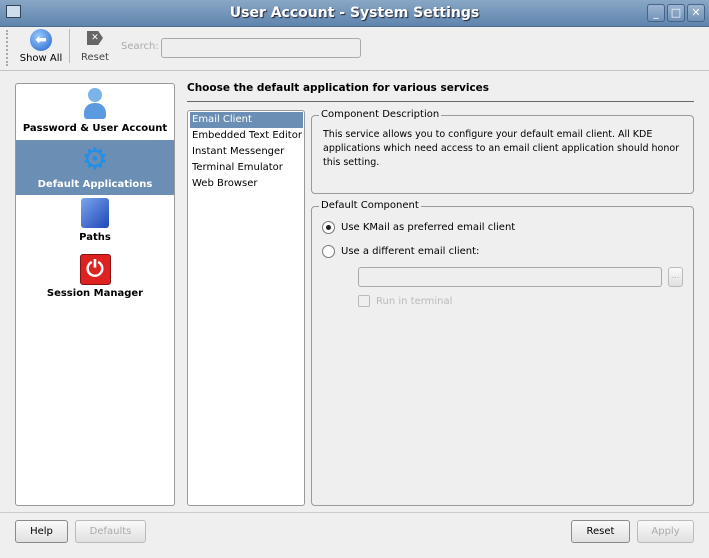  I want to click on title-bar: User Account - System Settings _ □ ✕, so click(354, 13).